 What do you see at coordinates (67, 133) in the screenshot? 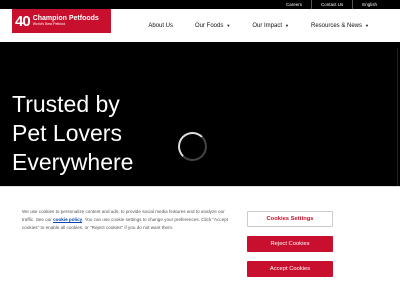
I see `hero-title-line: Pet Lovers` at bounding box center [67, 133].